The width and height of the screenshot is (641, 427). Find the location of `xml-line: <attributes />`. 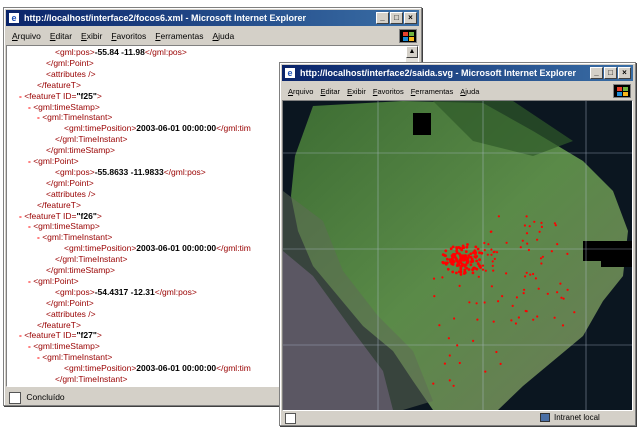

xml-line: <attributes /> is located at coordinates (66, 194).